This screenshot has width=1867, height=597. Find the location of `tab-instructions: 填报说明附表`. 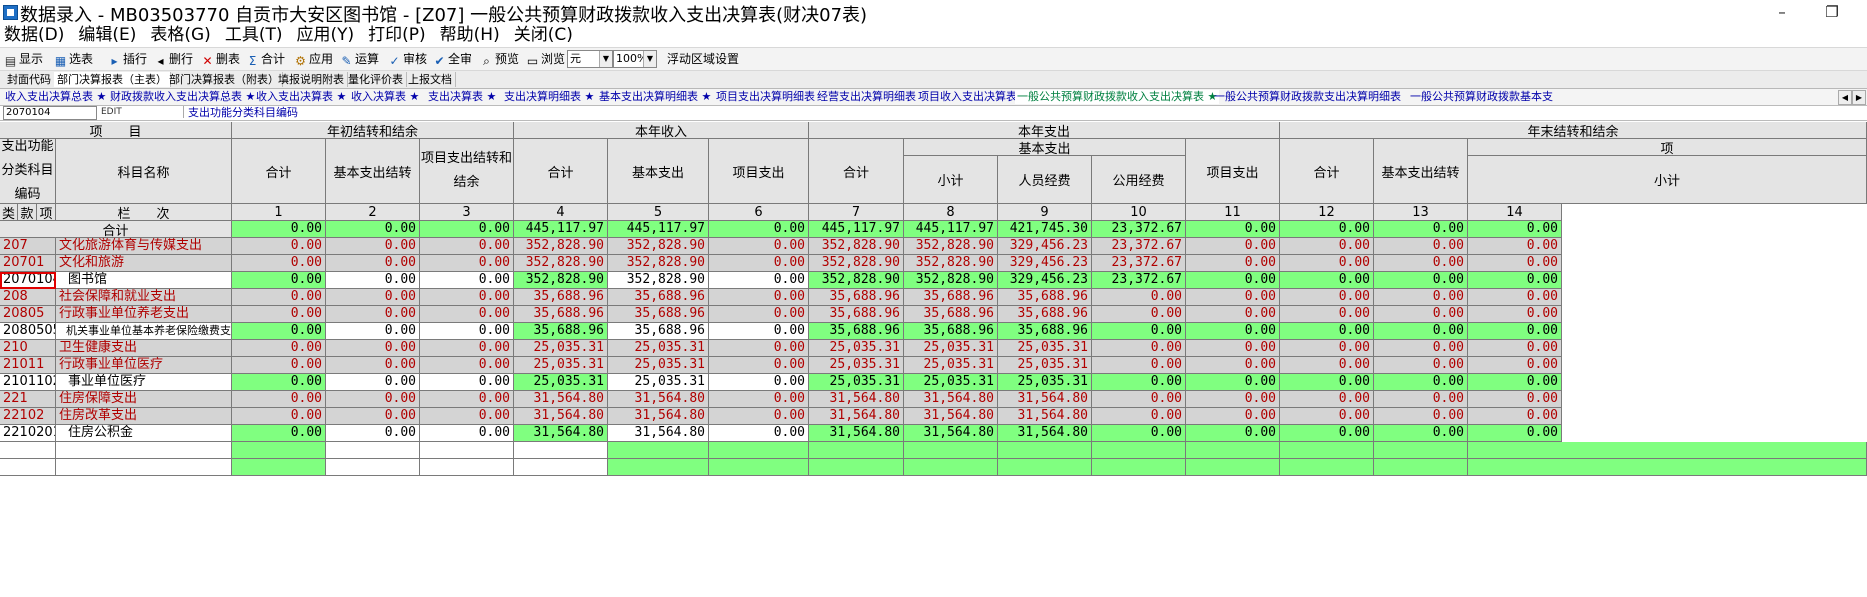

tab-instructions: 填报说明附表 is located at coordinates (311, 79).